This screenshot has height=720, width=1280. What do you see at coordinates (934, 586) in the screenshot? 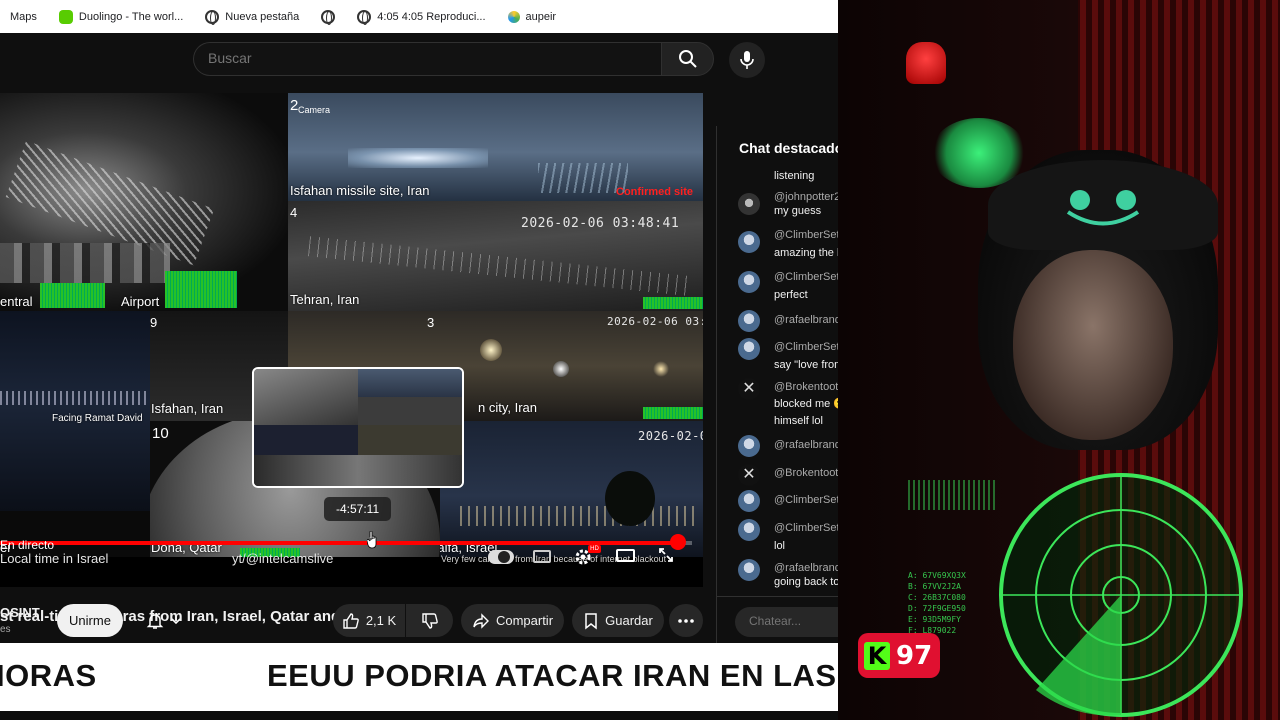
I see `radar-line: B: 67VV2J2A` at bounding box center [934, 586].